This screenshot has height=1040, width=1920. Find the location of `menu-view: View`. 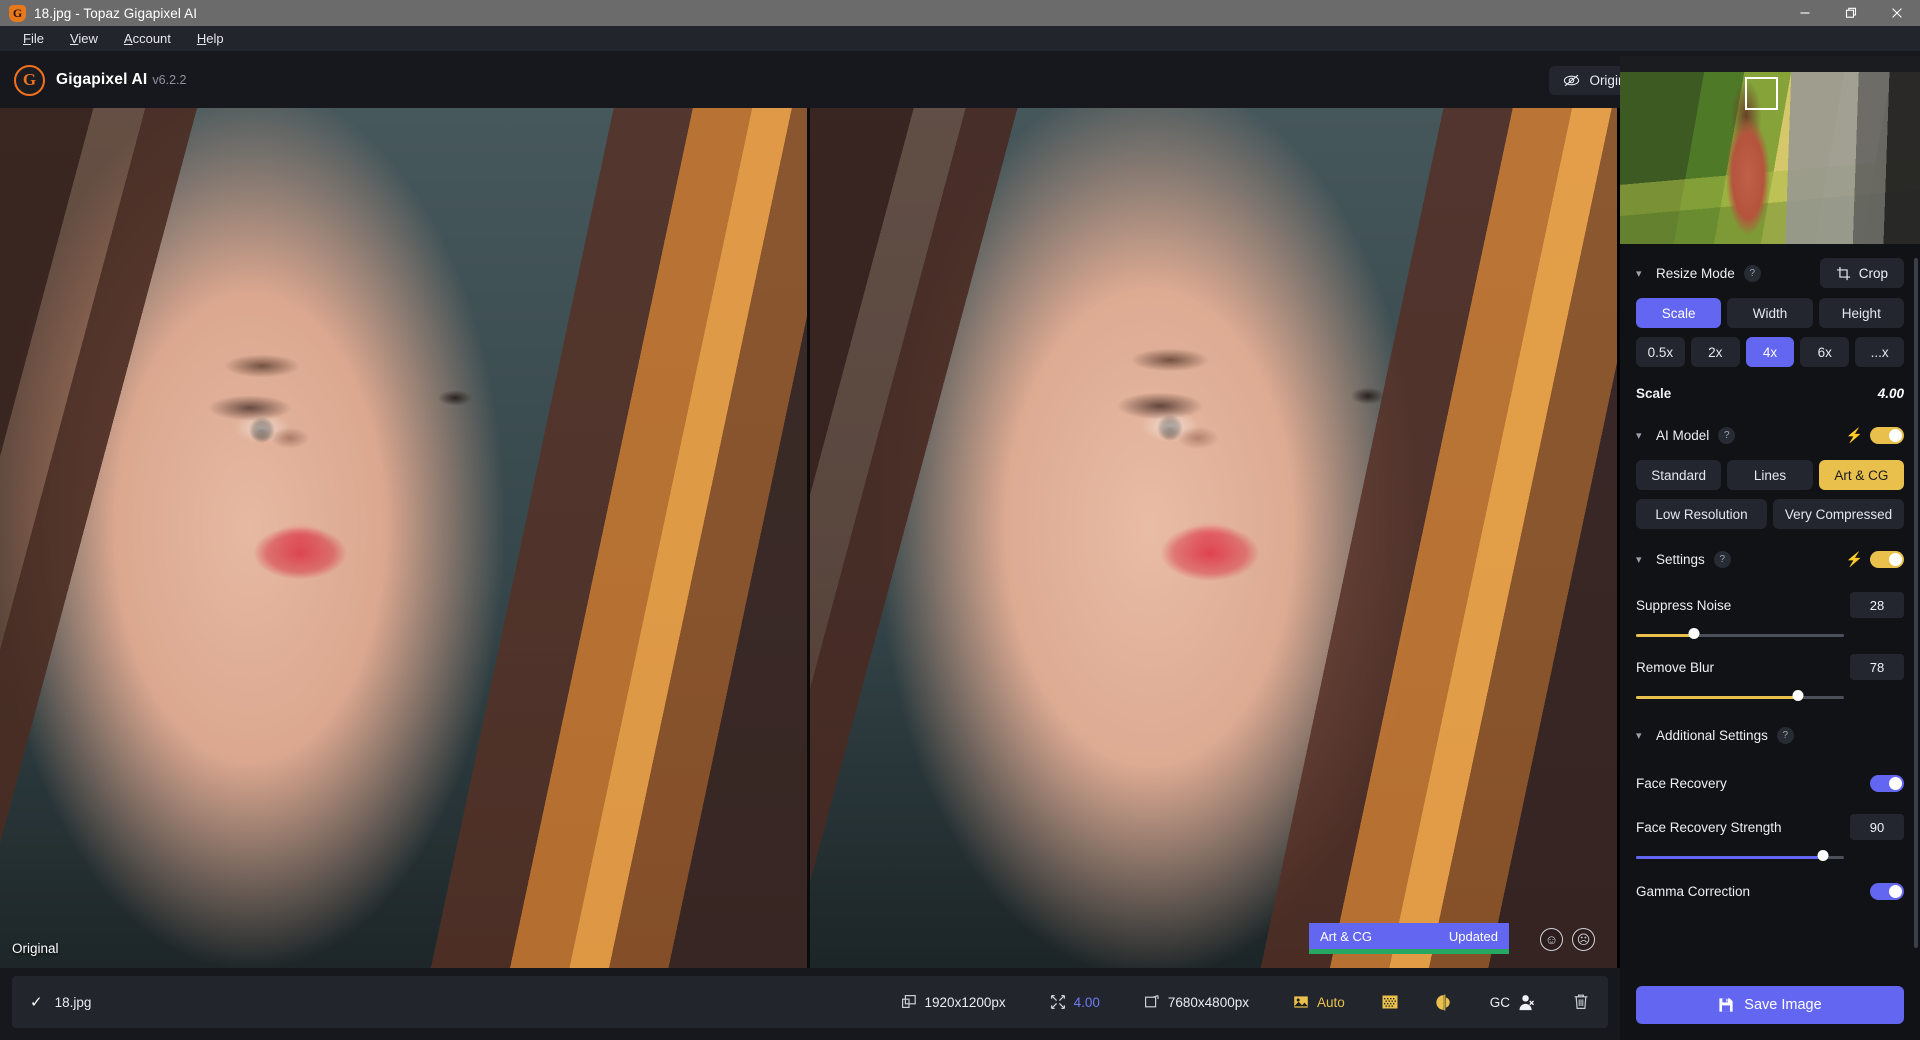

menu-view: View is located at coordinates (84, 38).